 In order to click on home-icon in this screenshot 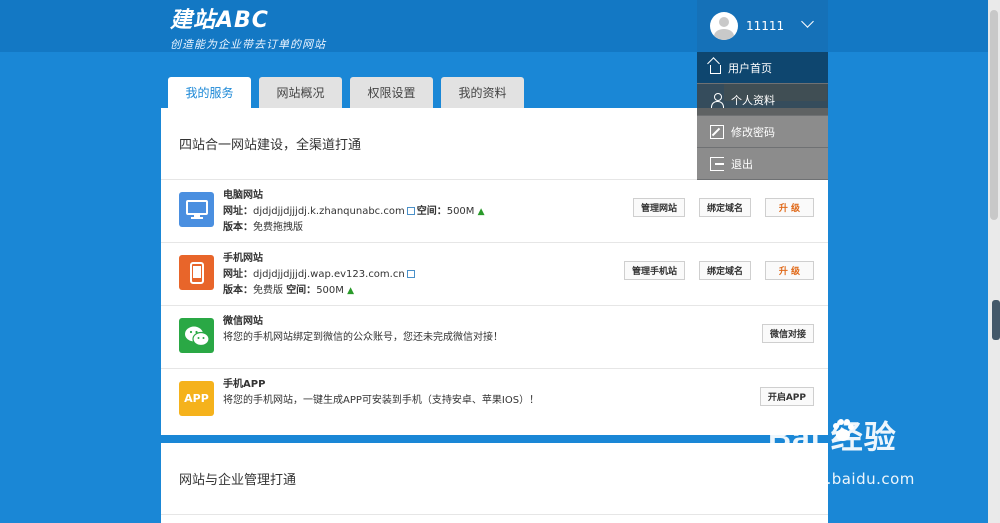, I will do `click(715, 69)`.